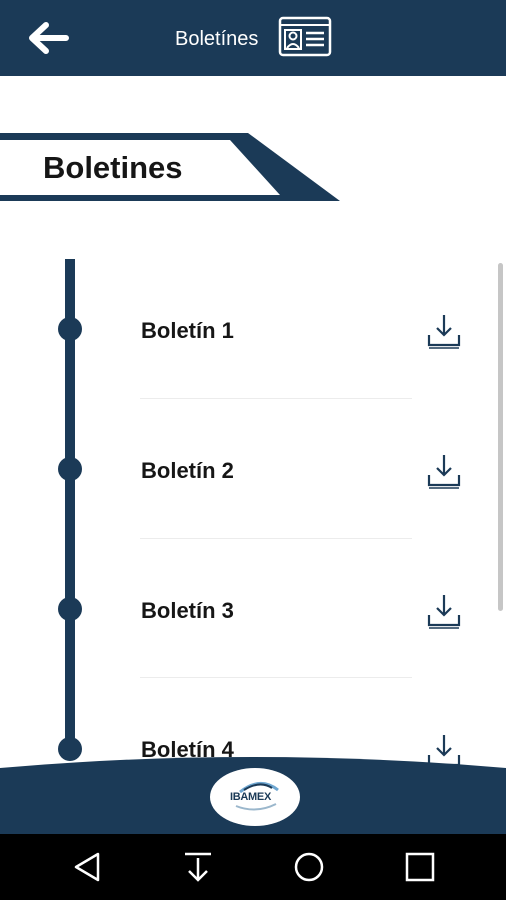  Describe the element at coordinates (309, 867) in the screenshot. I see `nav-home-icon` at that location.